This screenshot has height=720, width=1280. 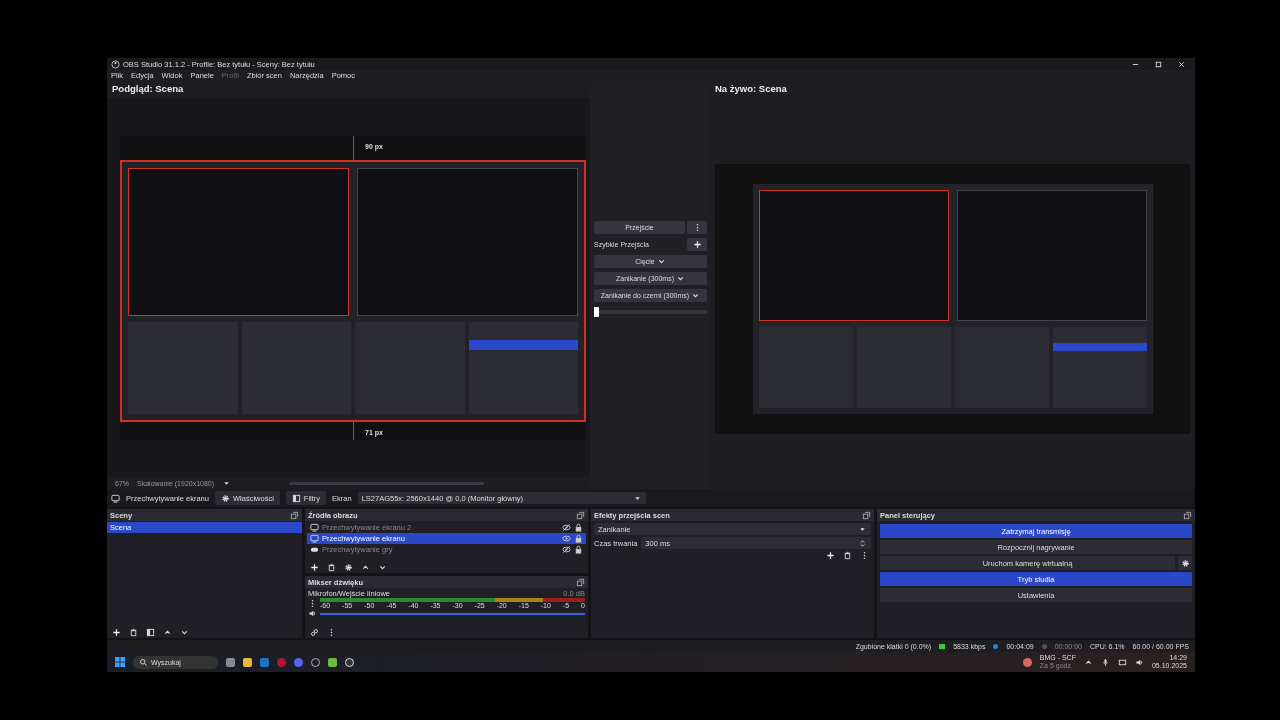 I want to click on chat-icon, so click(x=298, y=662).